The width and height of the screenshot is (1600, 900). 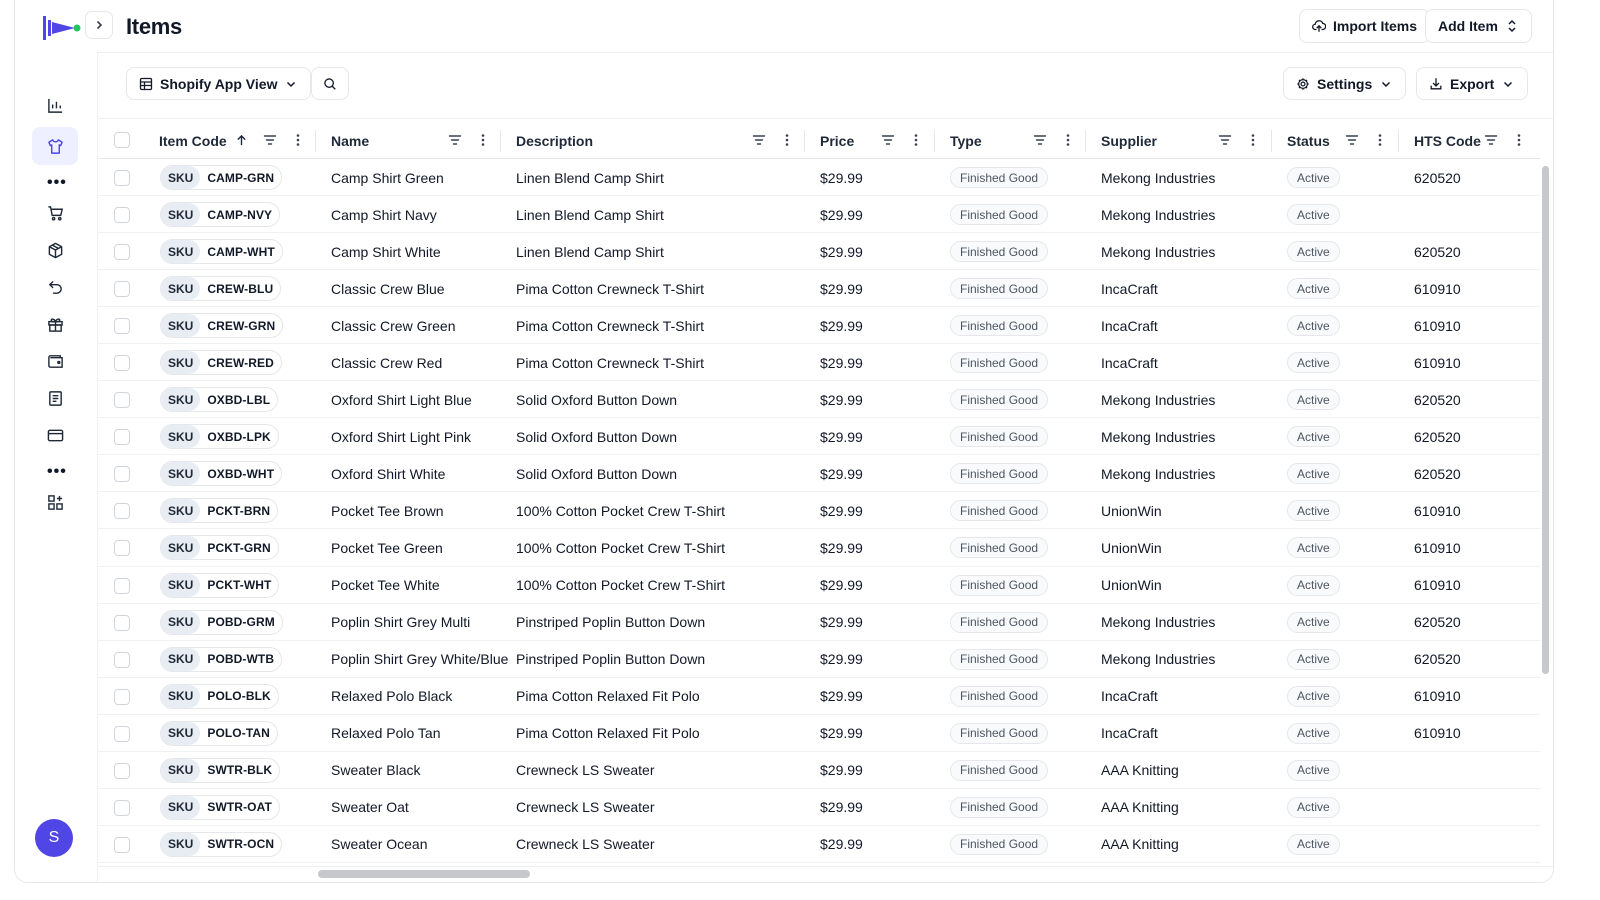 What do you see at coordinates (330, 83) in the screenshot?
I see `search-button` at bounding box center [330, 83].